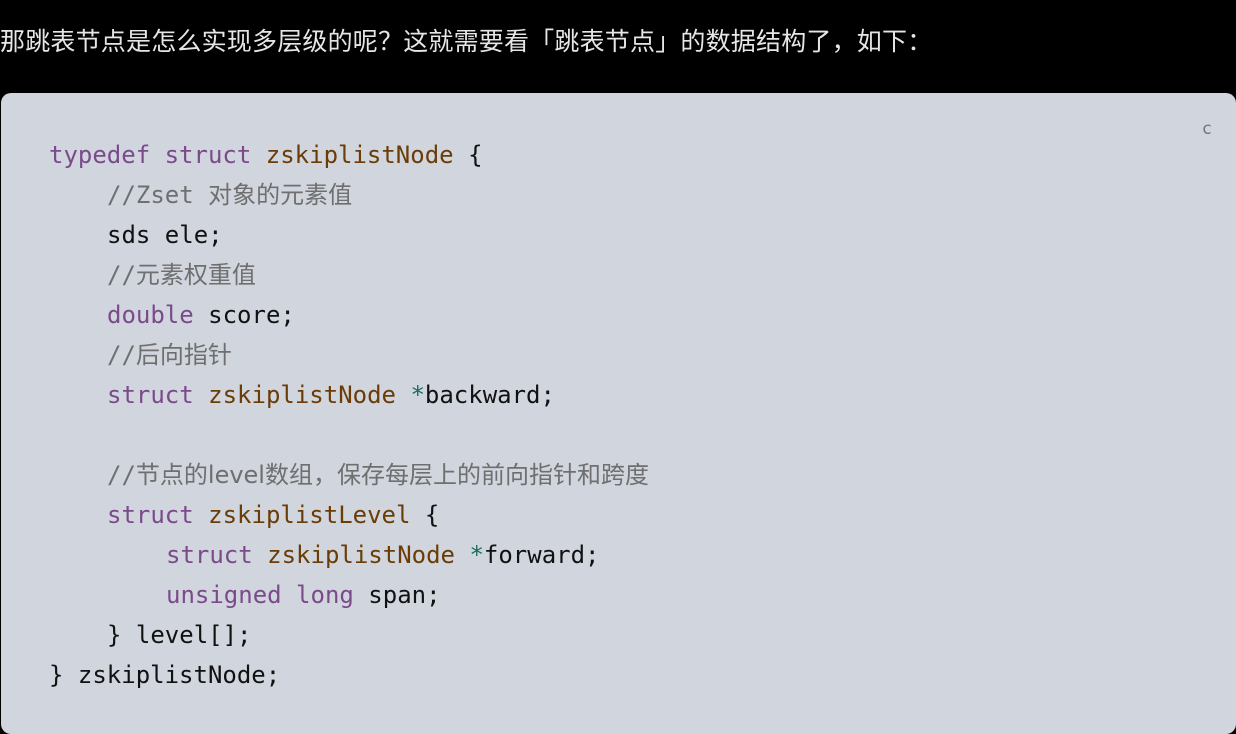 Image resolution: width=1236 pixels, height=734 pixels. I want to click on comment-prefix: //Zset, so click(150, 195).